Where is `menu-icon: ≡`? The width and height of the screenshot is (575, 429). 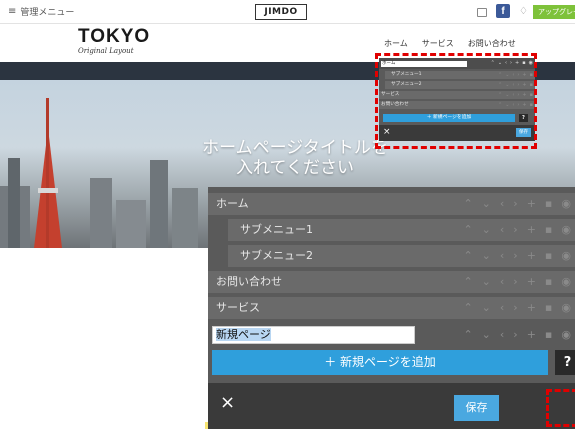 menu-icon: ≡ is located at coordinates (12, 11).